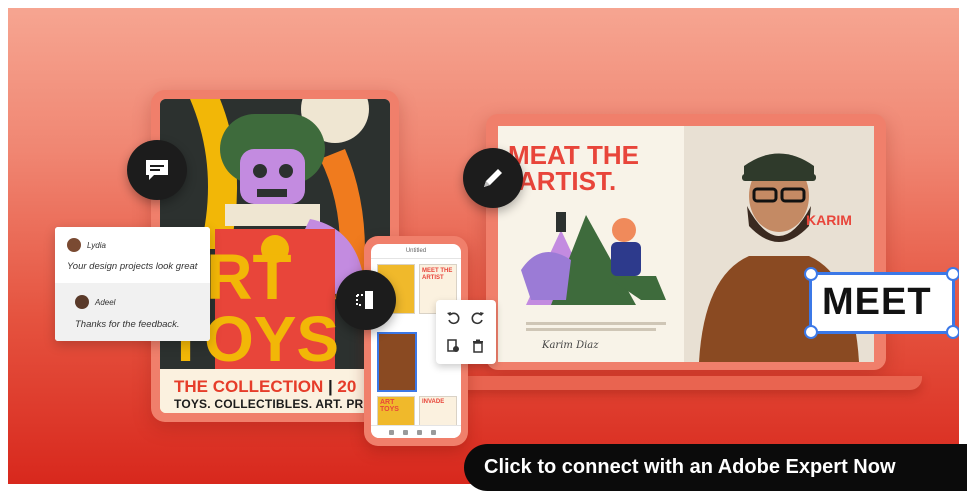 This screenshot has width=967, height=491. I want to click on crop-button, so click(366, 300).